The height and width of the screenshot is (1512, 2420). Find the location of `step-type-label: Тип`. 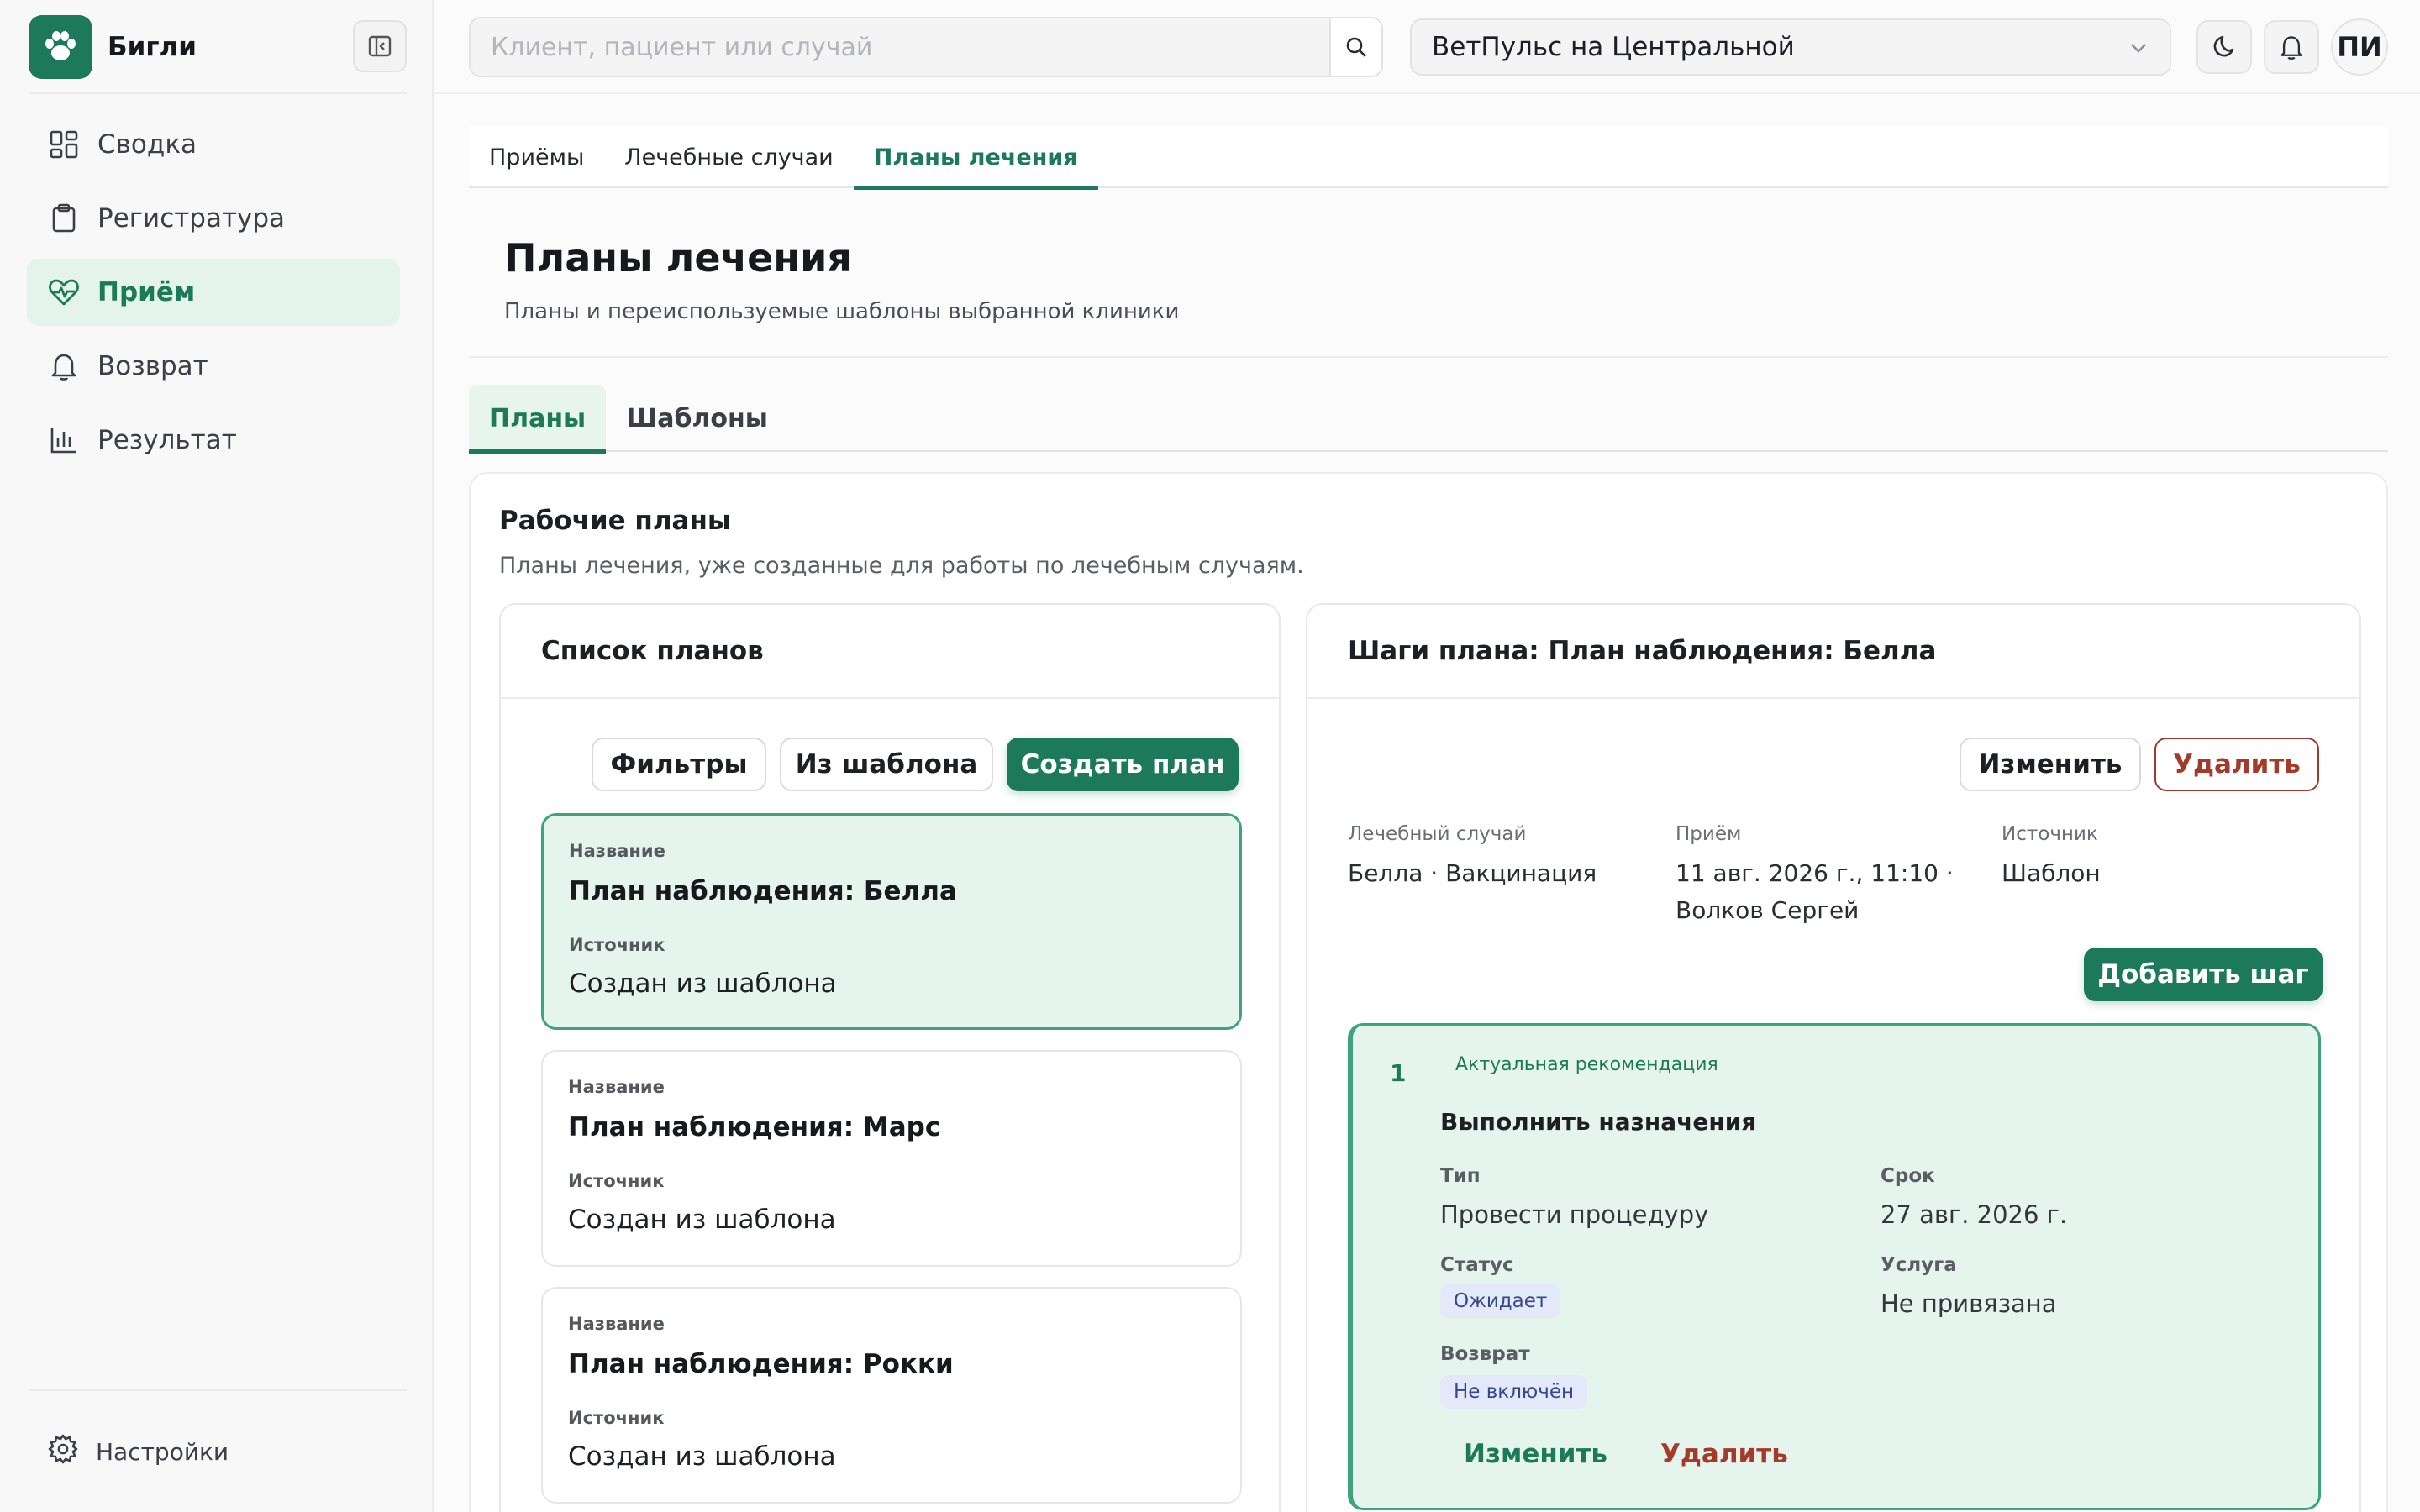

step-type-label: Тип is located at coordinates (1460, 1176).